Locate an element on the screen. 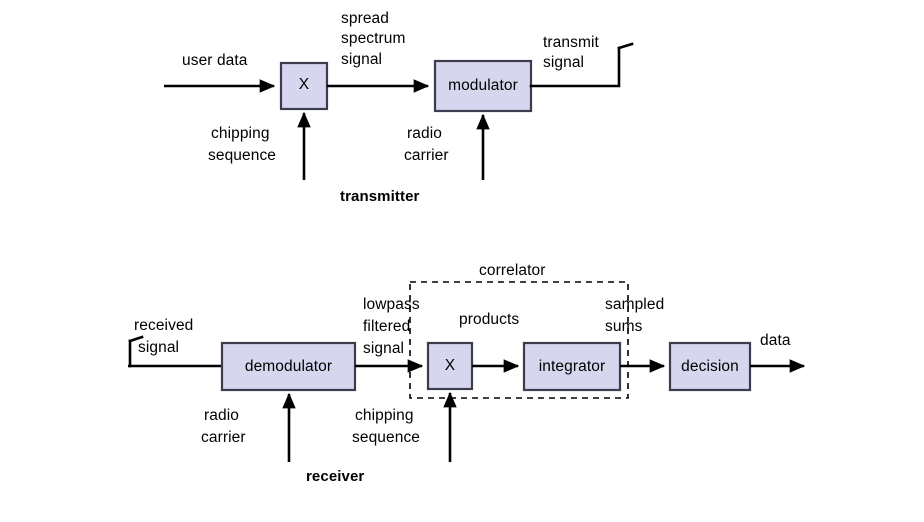 This screenshot has width=924, height=522. label-tx-radio-carrier-line1: radio is located at coordinates (424, 133).